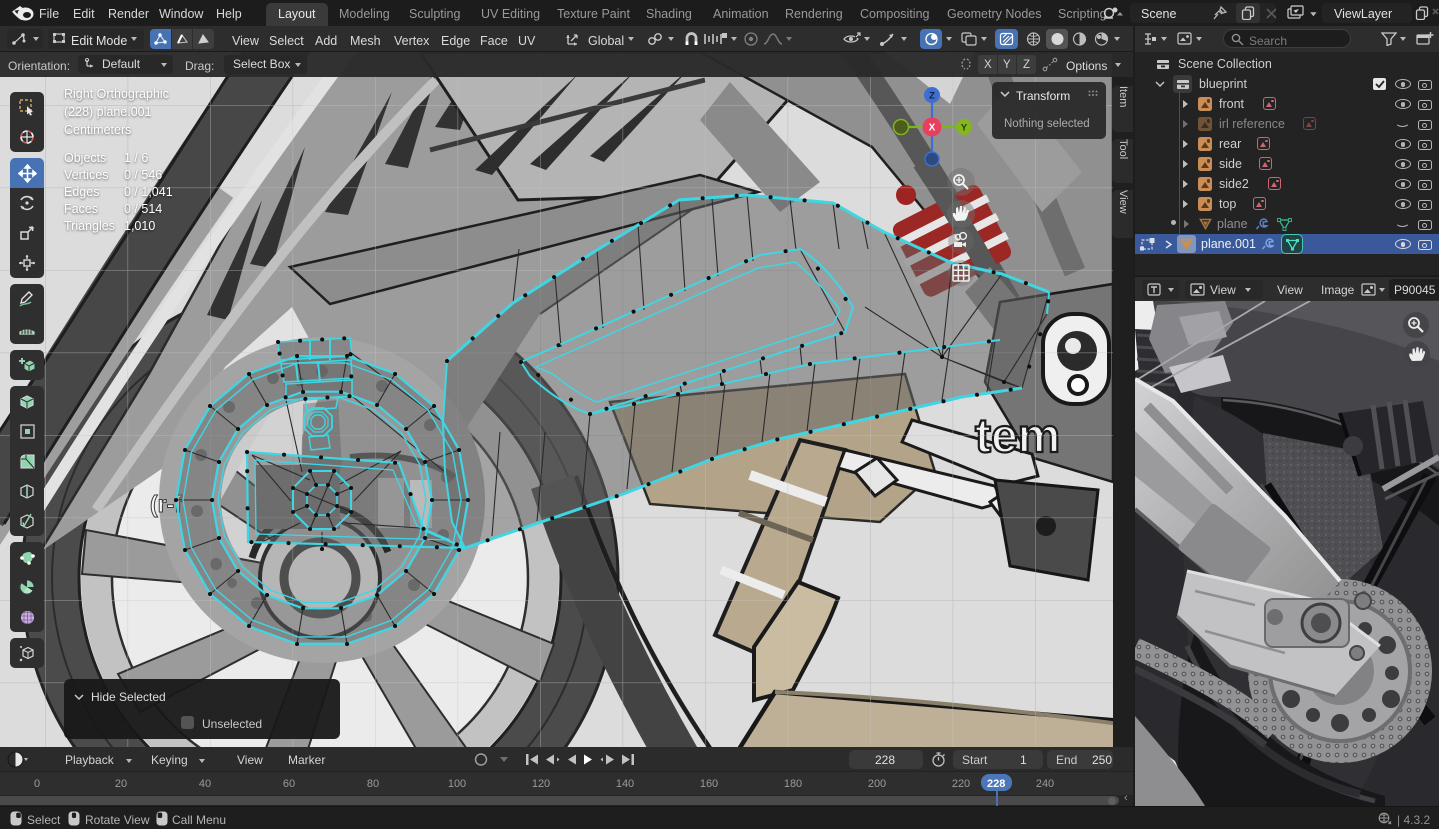 Image resolution: width=1439 pixels, height=829 pixels. I want to click on svg-text: Z, so click(932, 96).